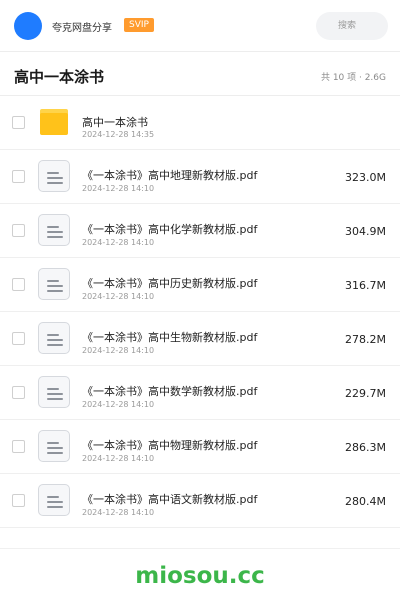 The height and width of the screenshot is (600, 400). Describe the element at coordinates (115, 122) in the screenshot. I see `item-name: 高中一本涂书` at that location.